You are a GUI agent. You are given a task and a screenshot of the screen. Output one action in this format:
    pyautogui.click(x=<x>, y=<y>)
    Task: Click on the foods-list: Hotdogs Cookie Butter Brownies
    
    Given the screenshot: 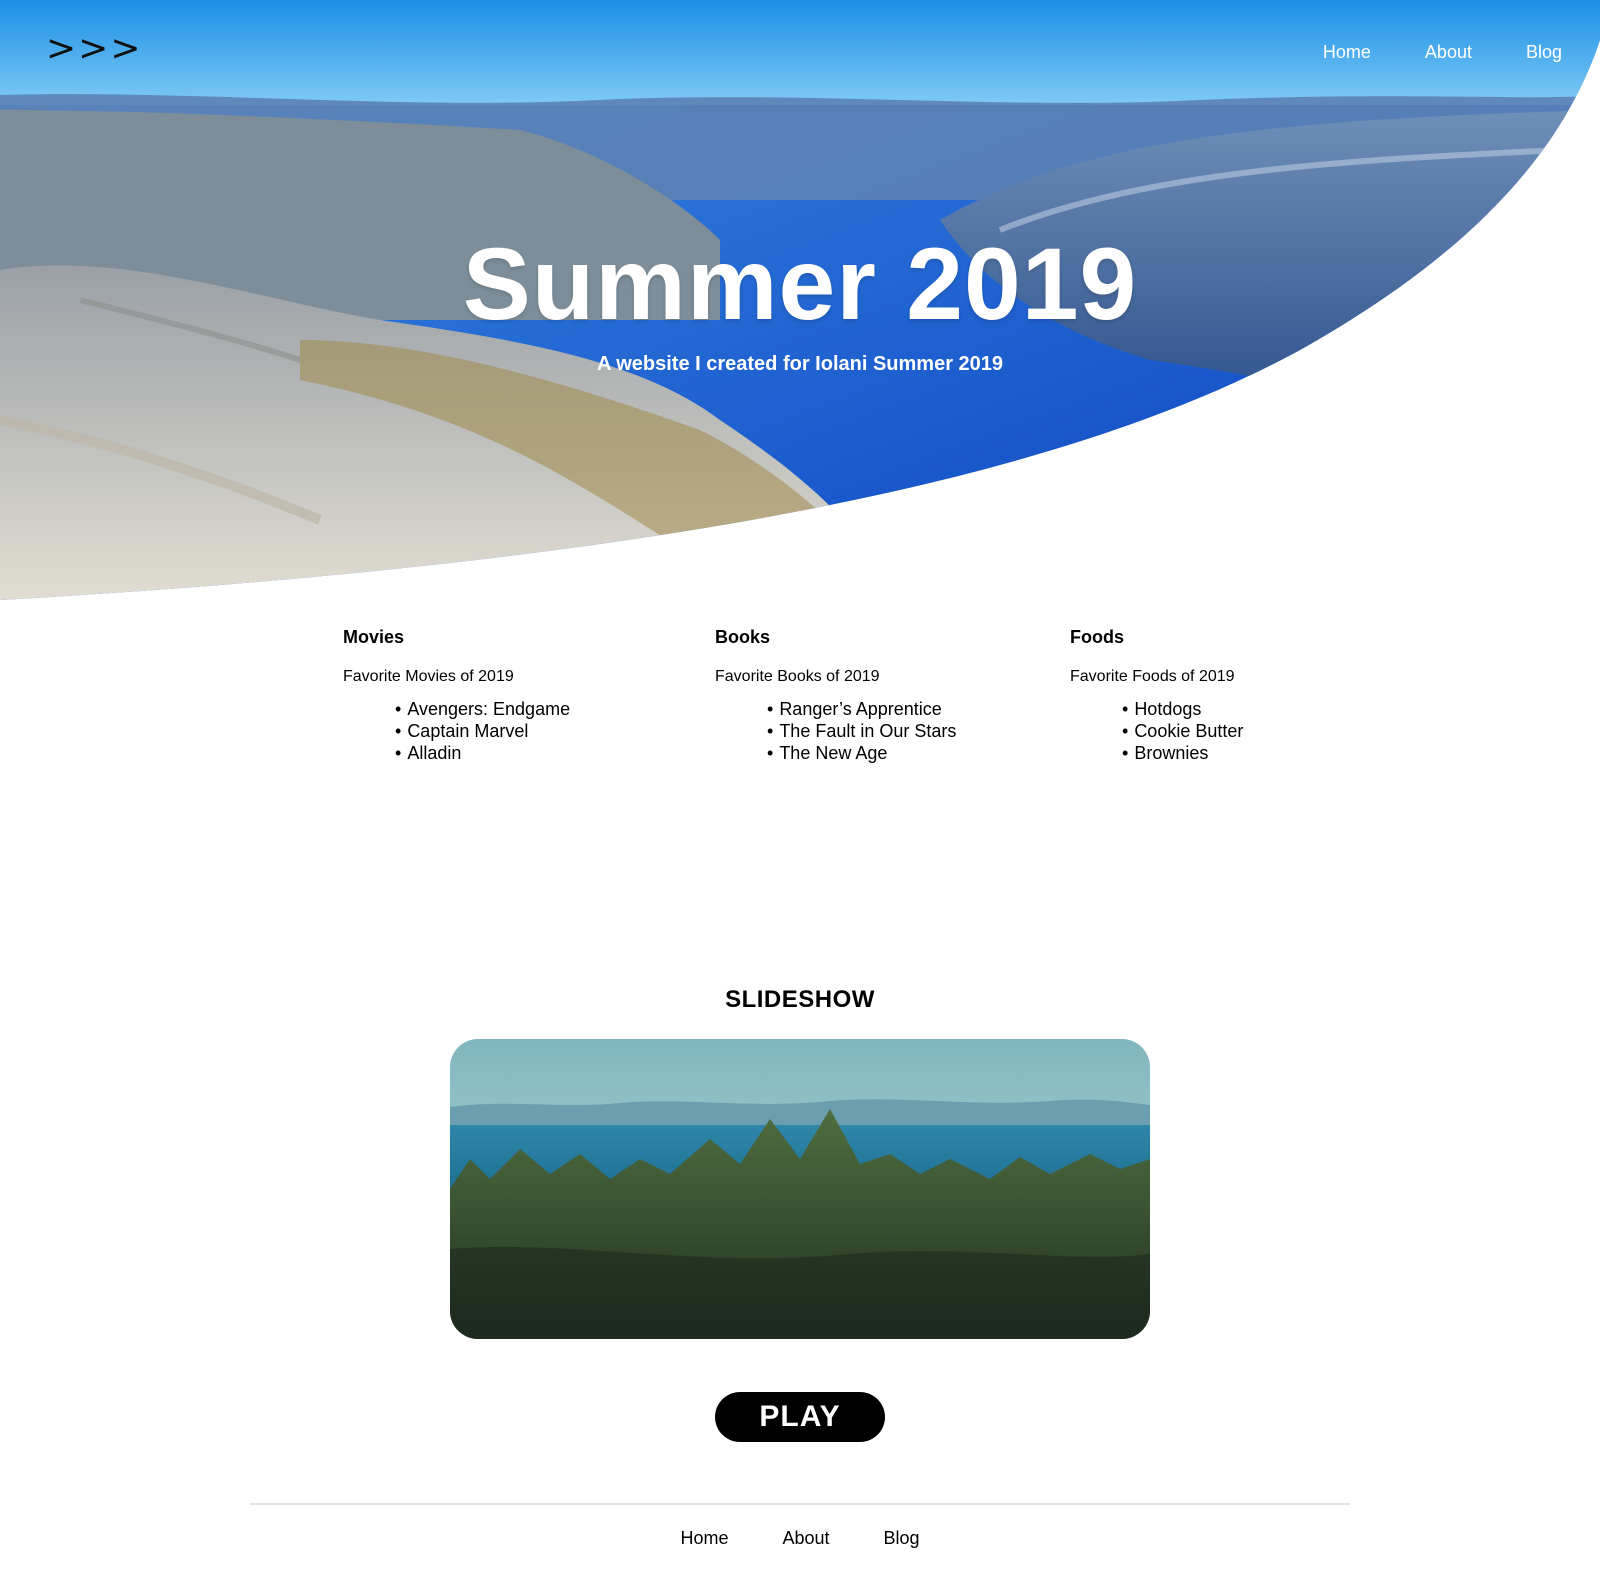 What is the action you would take?
    pyautogui.click(x=1156, y=731)
    